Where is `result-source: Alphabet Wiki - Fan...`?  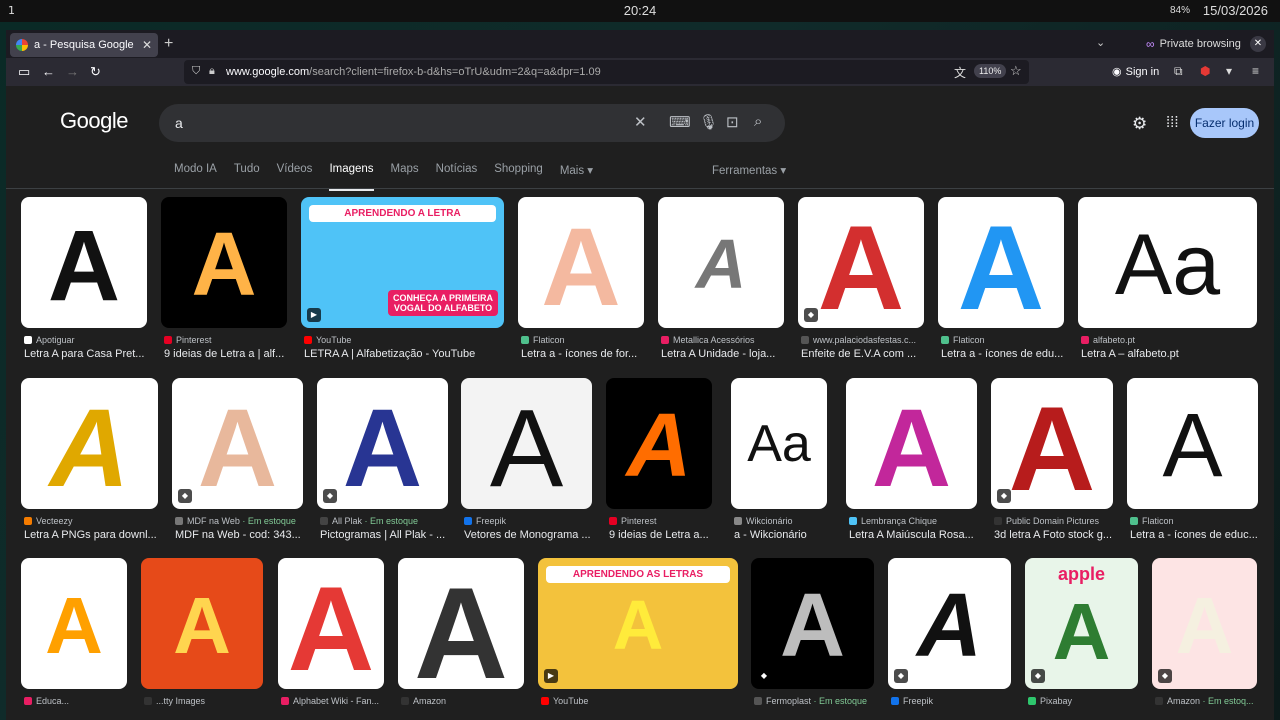
result-source: Alphabet Wiki - Fan... is located at coordinates (334, 701).